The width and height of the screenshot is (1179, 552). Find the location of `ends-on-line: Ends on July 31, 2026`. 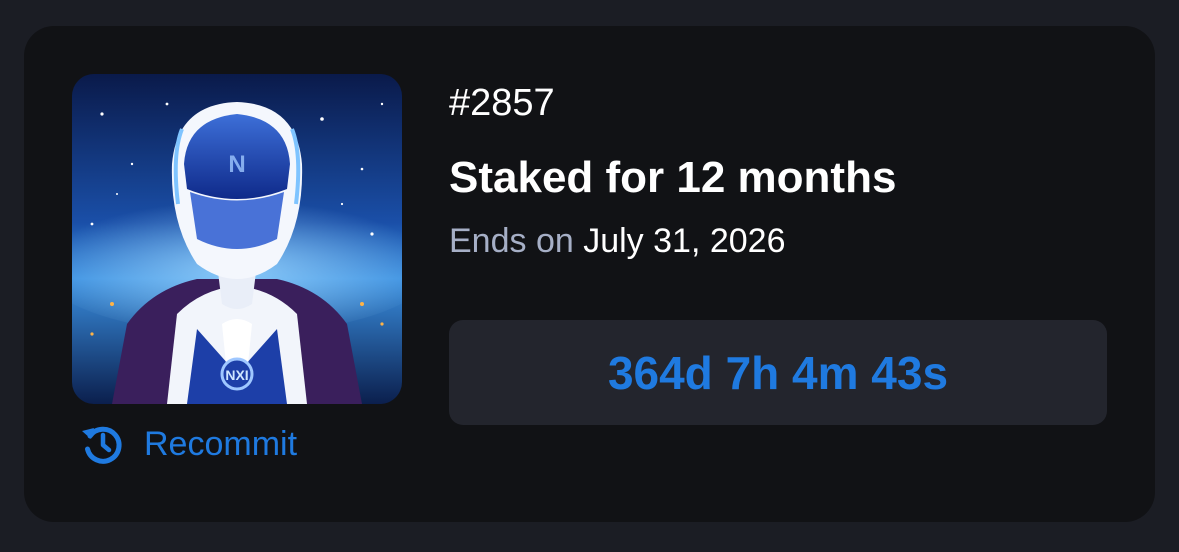

ends-on-line: Ends on July 31, 2026 is located at coordinates (617, 241).